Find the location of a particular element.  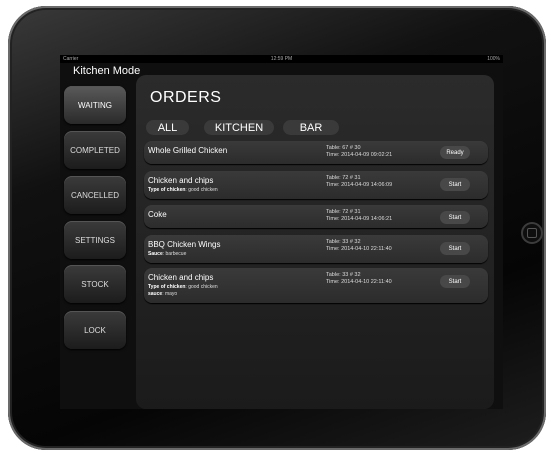

status-bar: Carrier 12:59 PM 100% is located at coordinates (281, 59).